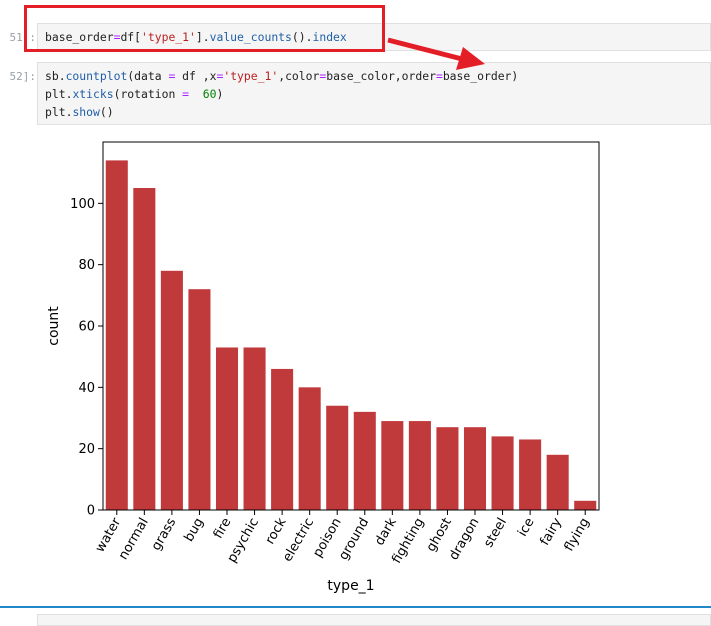 The height and width of the screenshot is (626, 711). I want to click on y-tick-label: 0, so click(91, 511).